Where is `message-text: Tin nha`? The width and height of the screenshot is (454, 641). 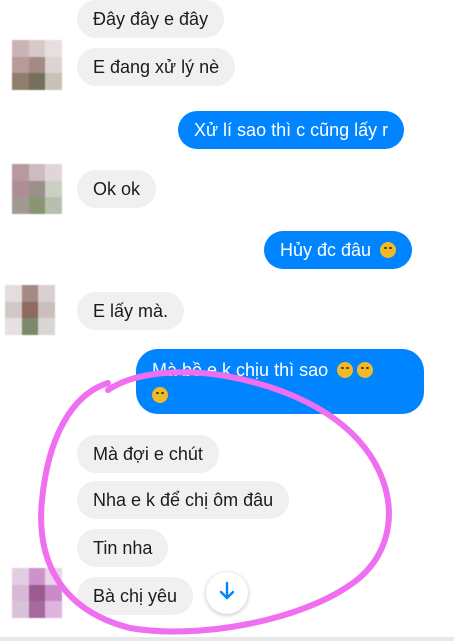 message-text: Tin nha is located at coordinates (123, 548).